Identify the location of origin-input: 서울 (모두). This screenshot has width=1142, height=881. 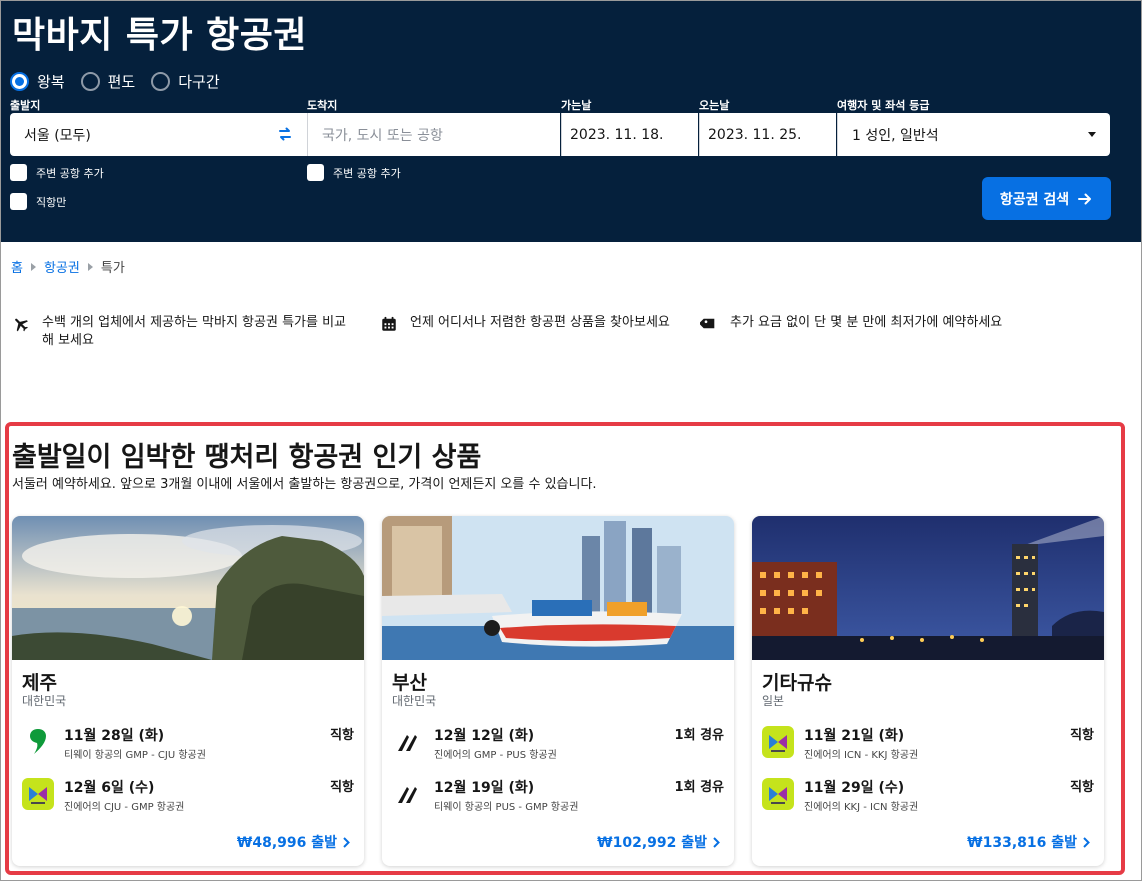
(158, 134).